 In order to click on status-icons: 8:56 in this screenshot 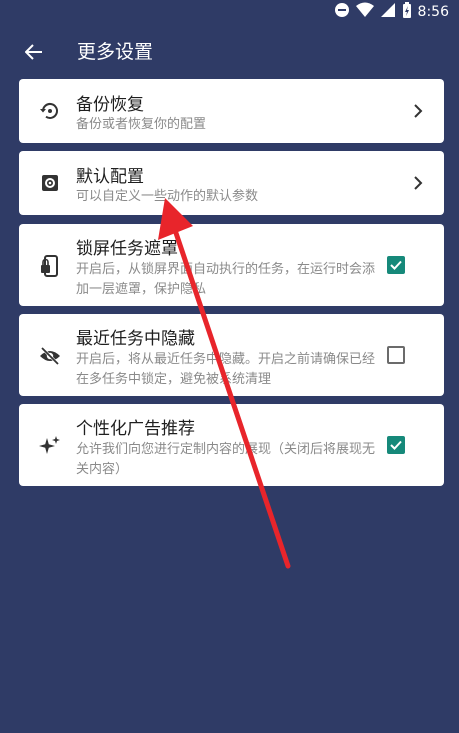, I will do `click(391, 12)`.